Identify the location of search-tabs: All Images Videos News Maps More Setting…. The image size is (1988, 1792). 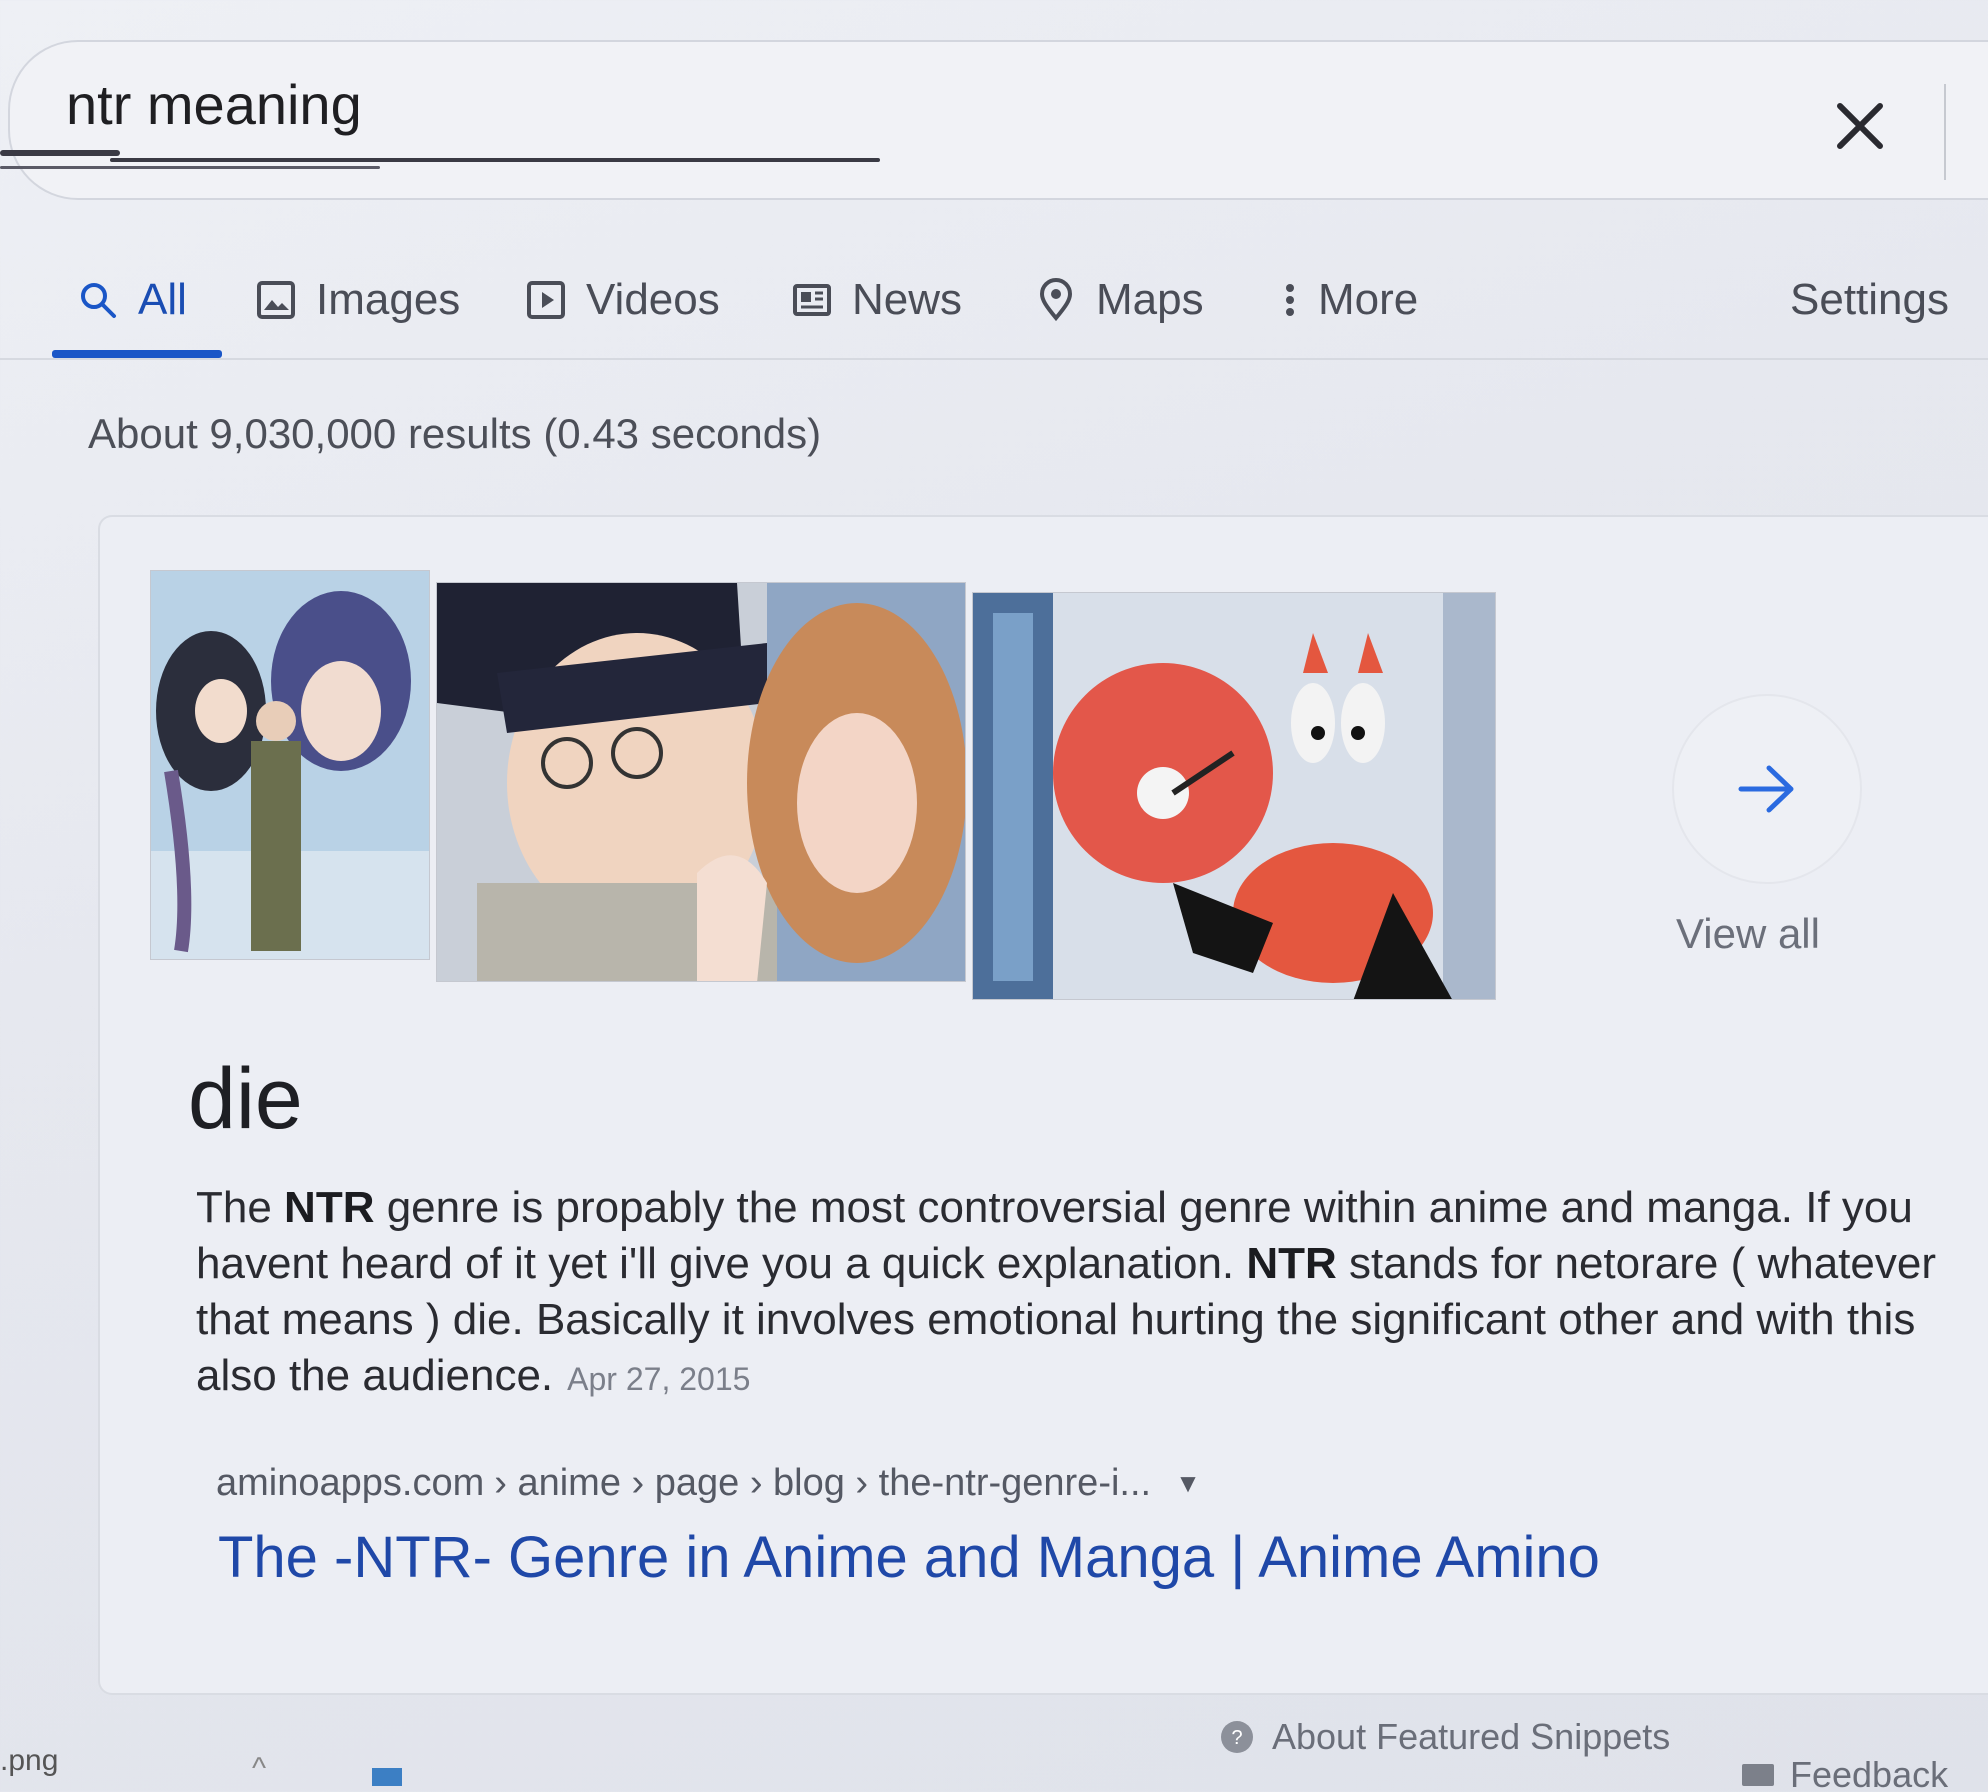
(994, 305).